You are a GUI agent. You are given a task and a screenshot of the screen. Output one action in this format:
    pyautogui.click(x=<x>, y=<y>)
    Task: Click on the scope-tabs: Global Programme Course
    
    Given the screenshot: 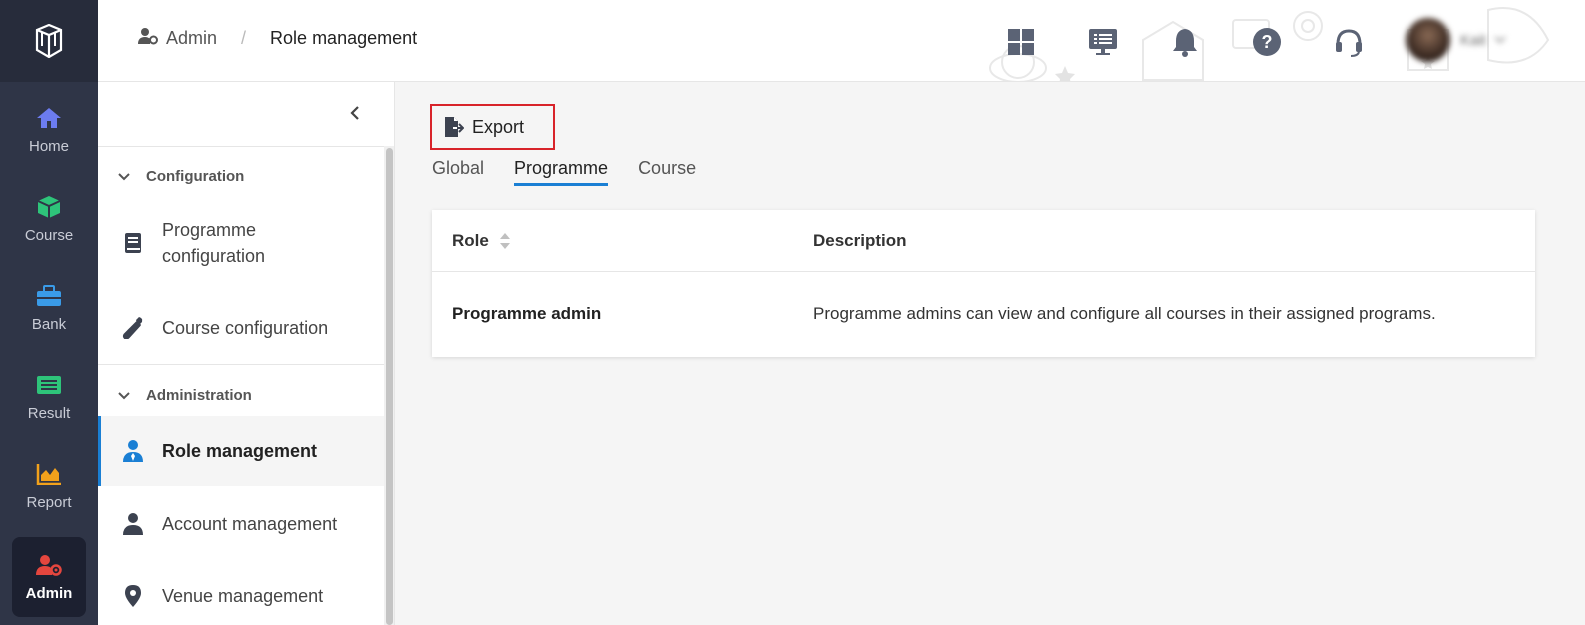 What is the action you would take?
    pyautogui.click(x=579, y=172)
    